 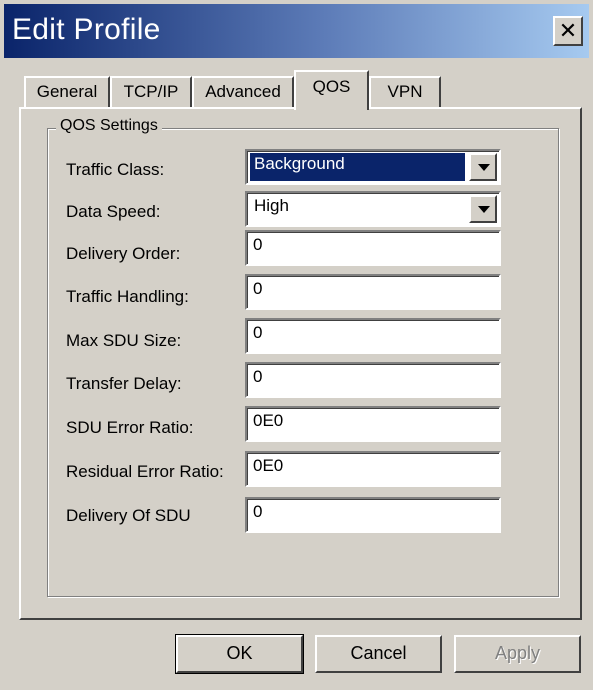 What do you see at coordinates (127, 296) in the screenshot?
I see `traffic-handling-label: Traffic Handling:` at bounding box center [127, 296].